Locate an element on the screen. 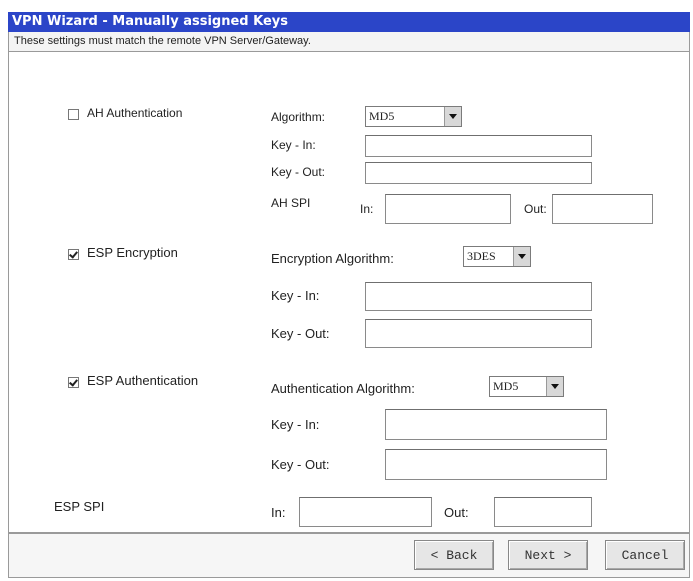 This screenshot has height=581, width=693. page-title: VPN Wizard - Manually assigned Keys is located at coordinates (349, 22).